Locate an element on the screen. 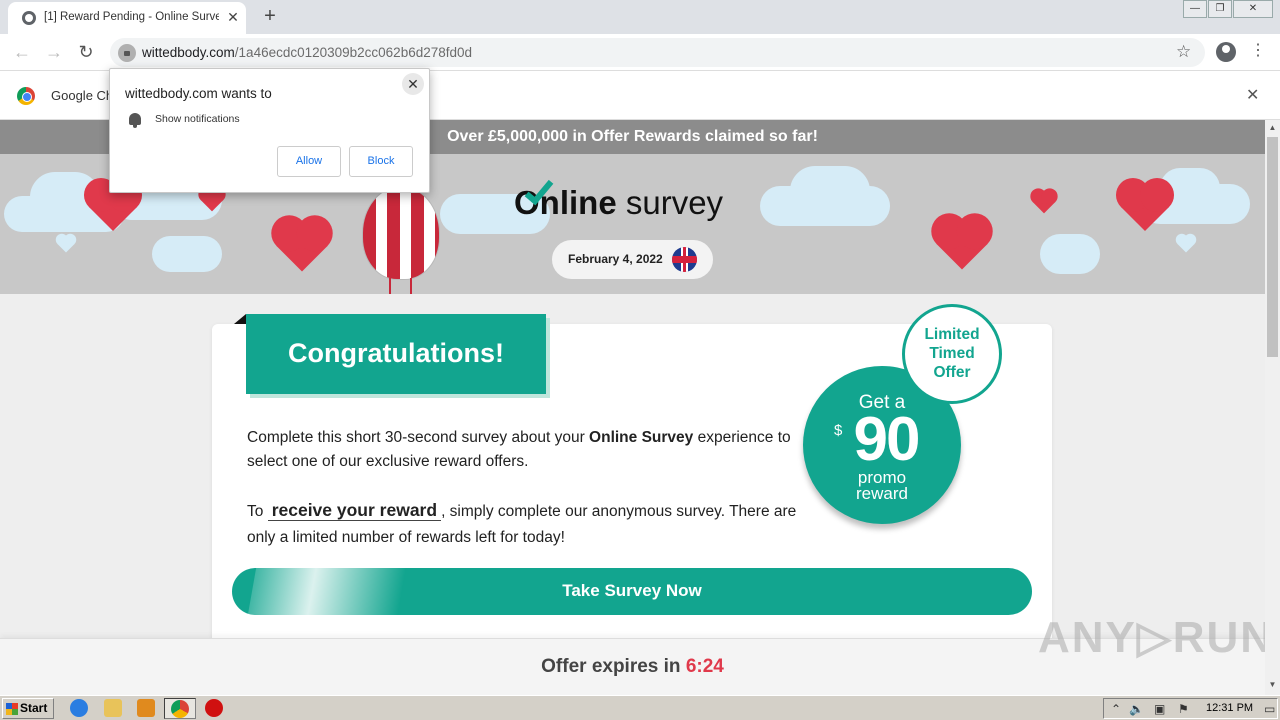 The image size is (1280, 720). limited-timed-offer-badge: Limited Timed Offer is located at coordinates (952, 354).